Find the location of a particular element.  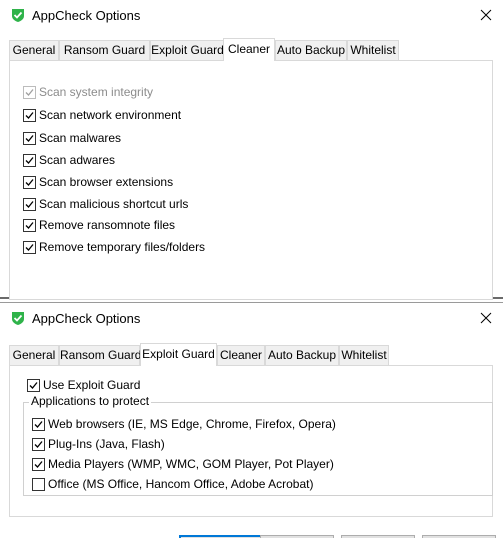

option-scan-network-environment: Scan network environment is located at coordinates (102, 115).